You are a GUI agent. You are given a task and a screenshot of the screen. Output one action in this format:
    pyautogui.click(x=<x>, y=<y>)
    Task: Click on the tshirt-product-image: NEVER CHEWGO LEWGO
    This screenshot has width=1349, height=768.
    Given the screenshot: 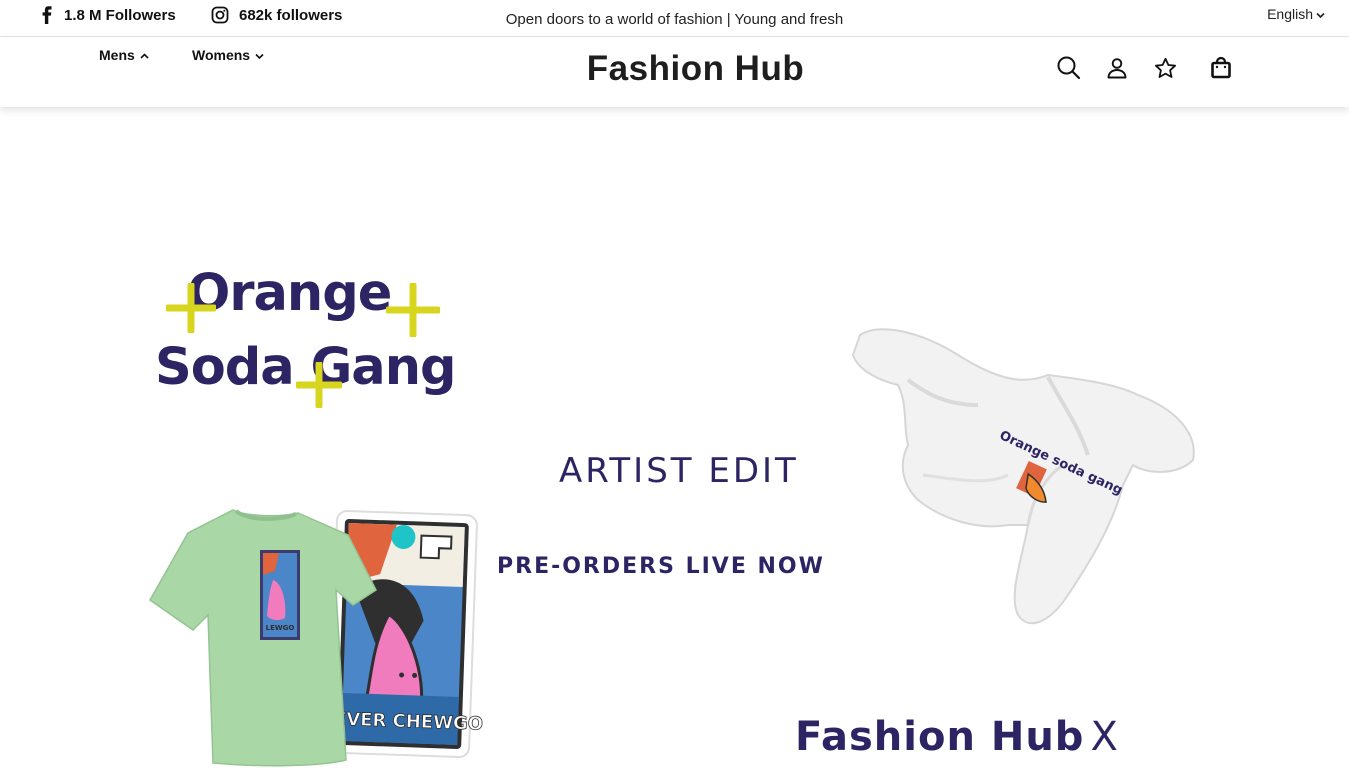 What is the action you would take?
    pyautogui.click(x=318, y=636)
    